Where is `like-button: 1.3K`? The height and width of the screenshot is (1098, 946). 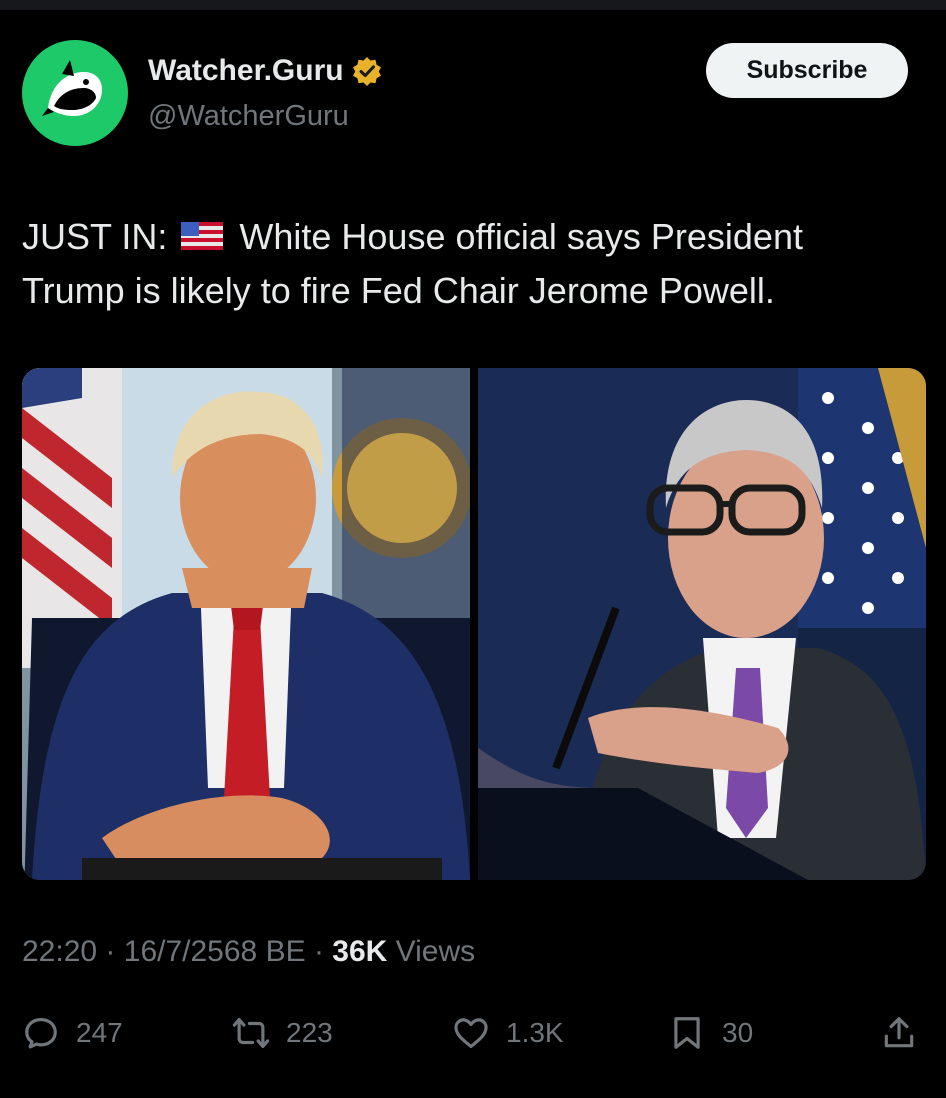
like-button: 1.3K is located at coordinates (508, 1033).